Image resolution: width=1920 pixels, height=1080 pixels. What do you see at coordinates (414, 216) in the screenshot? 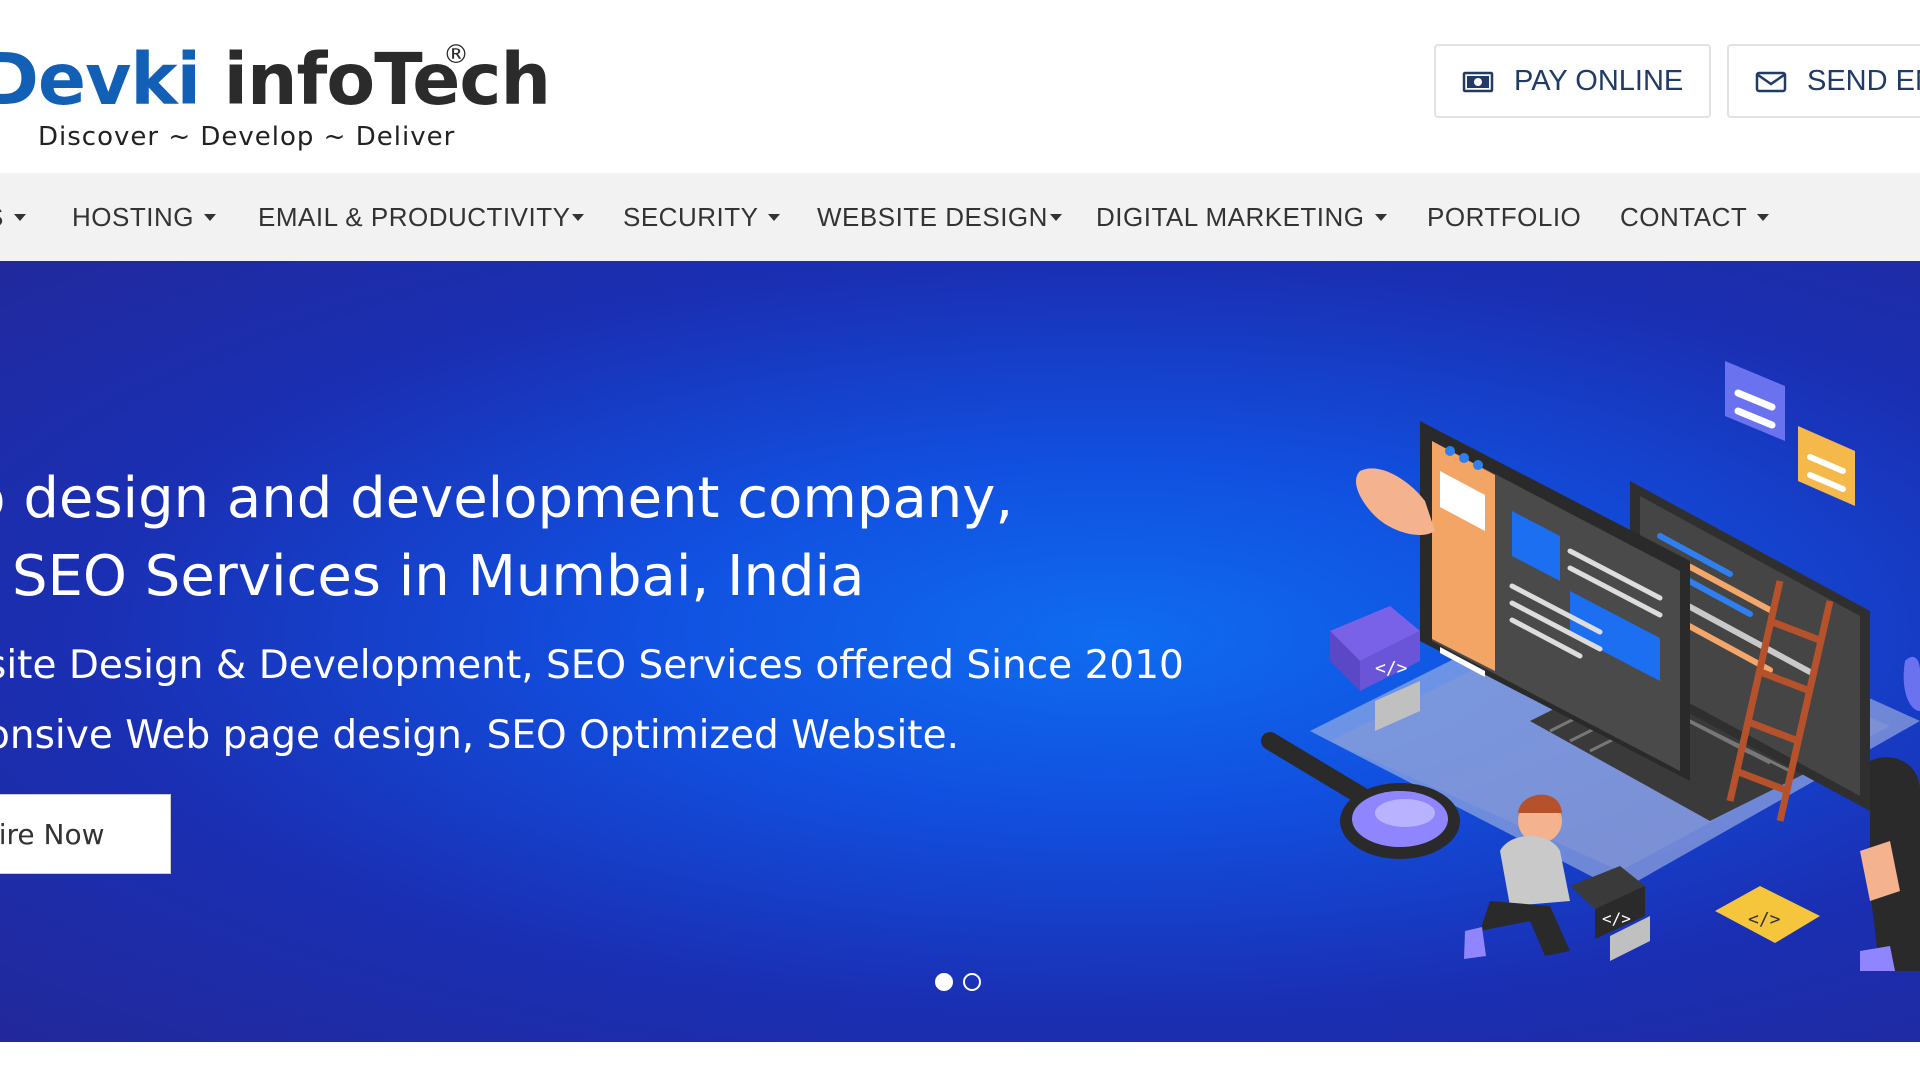
I see `nav-label: EMAIL & PRODUCTIVITY` at bounding box center [414, 216].